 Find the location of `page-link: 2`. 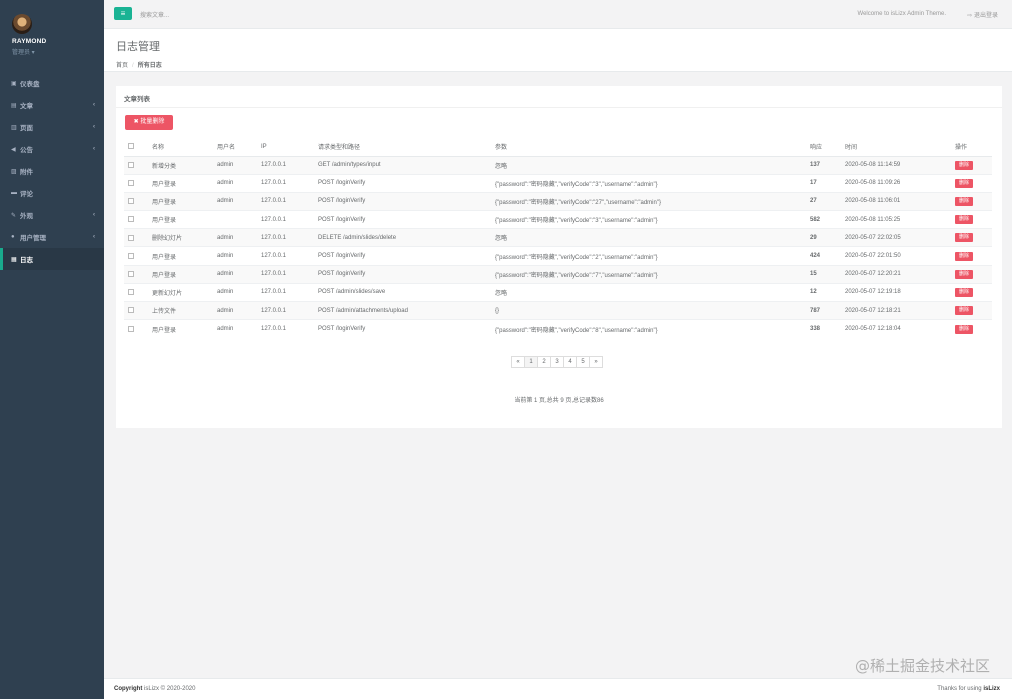

page-link: 2 is located at coordinates (544, 362).